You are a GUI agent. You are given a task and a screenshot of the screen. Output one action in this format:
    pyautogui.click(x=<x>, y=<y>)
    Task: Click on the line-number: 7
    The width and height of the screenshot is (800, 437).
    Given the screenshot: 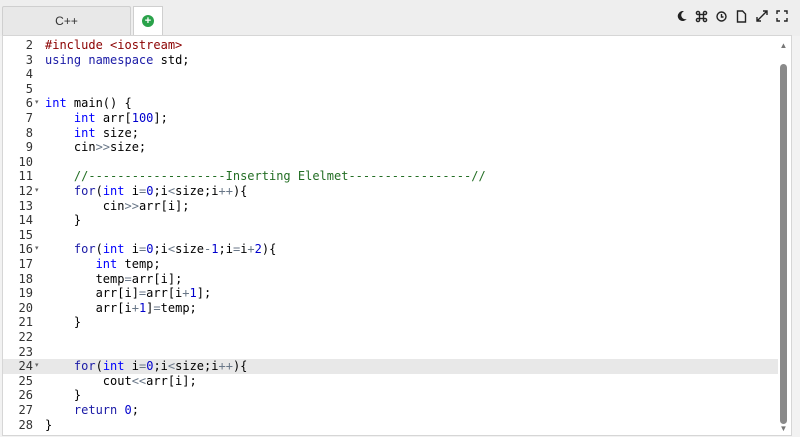 What is the action you would take?
    pyautogui.click(x=29, y=118)
    